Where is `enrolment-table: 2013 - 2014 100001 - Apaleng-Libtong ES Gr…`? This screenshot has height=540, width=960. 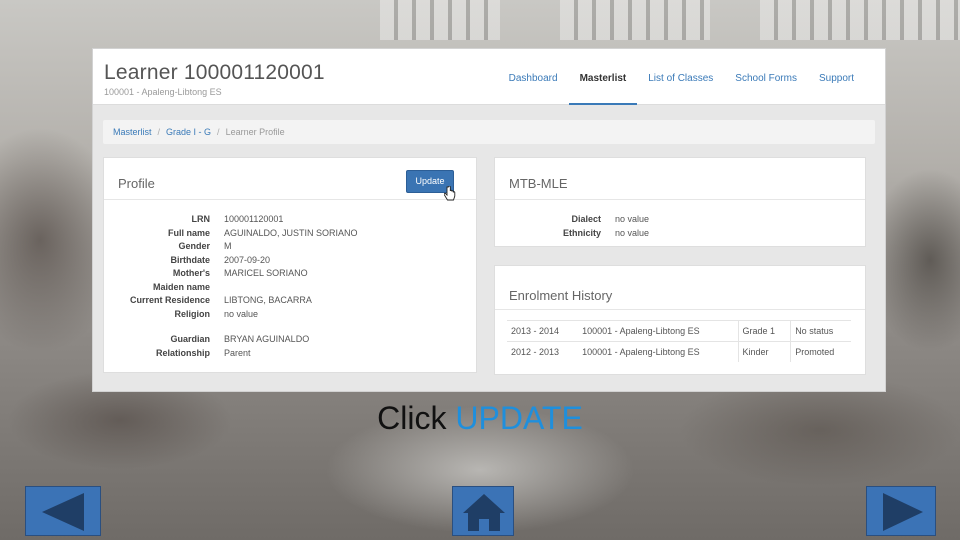
enrolment-table: 2013 - 2014 100001 - Apaleng-Libtong ES Gr… is located at coordinates (679, 341).